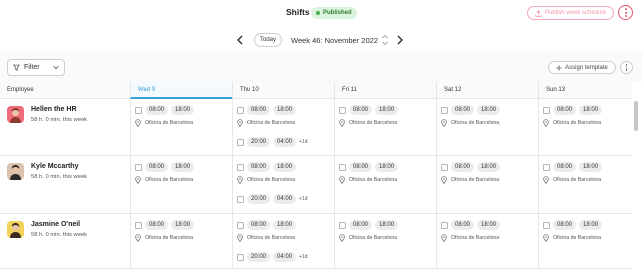 This screenshot has width=643, height=269. Describe the element at coordinates (400, 40) in the screenshot. I see `chevron-right-icon` at that location.